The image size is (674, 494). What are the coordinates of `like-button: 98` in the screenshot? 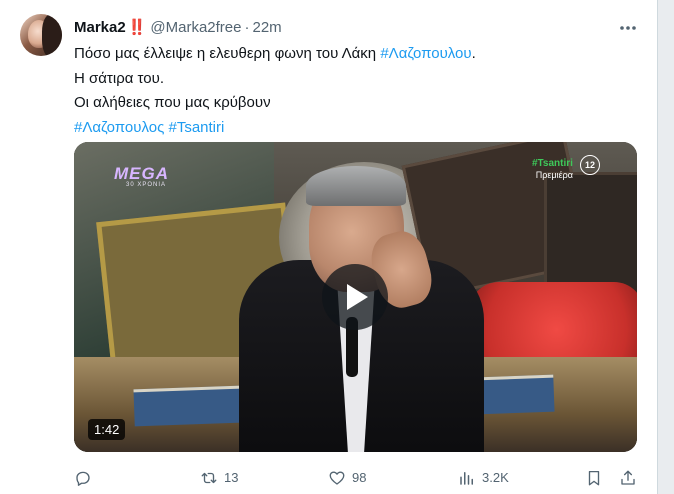 It's located at (347, 478).